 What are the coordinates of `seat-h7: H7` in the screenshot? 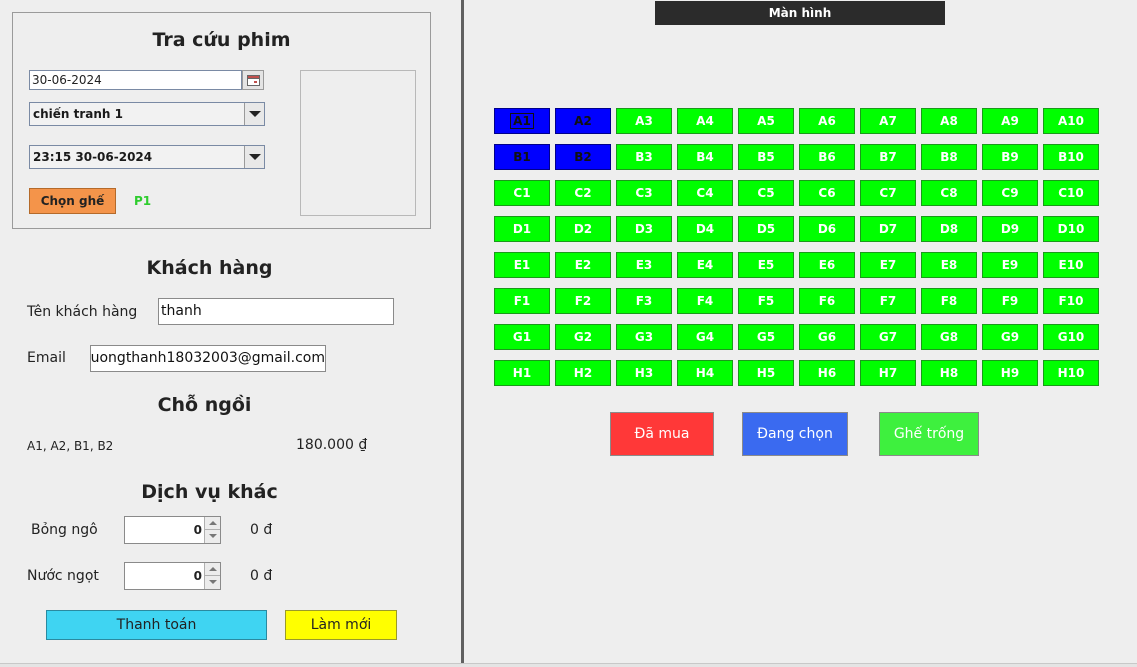 It's located at (888, 373).